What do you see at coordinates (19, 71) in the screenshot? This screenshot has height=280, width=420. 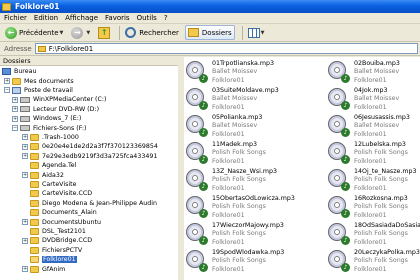 I see `tree-item-bureau: Bureau` at bounding box center [19, 71].